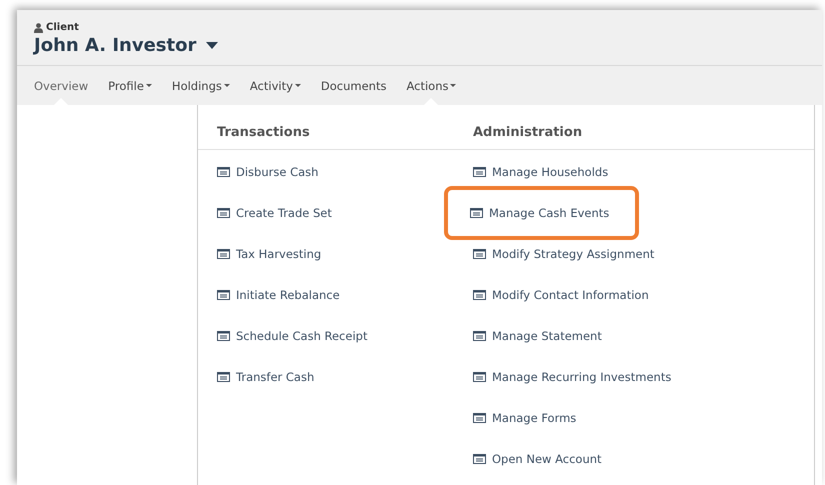 This screenshot has height=485, width=825. Describe the element at coordinates (537, 459) in the screenshot. I see `menu-item: Open New Account` at that location.